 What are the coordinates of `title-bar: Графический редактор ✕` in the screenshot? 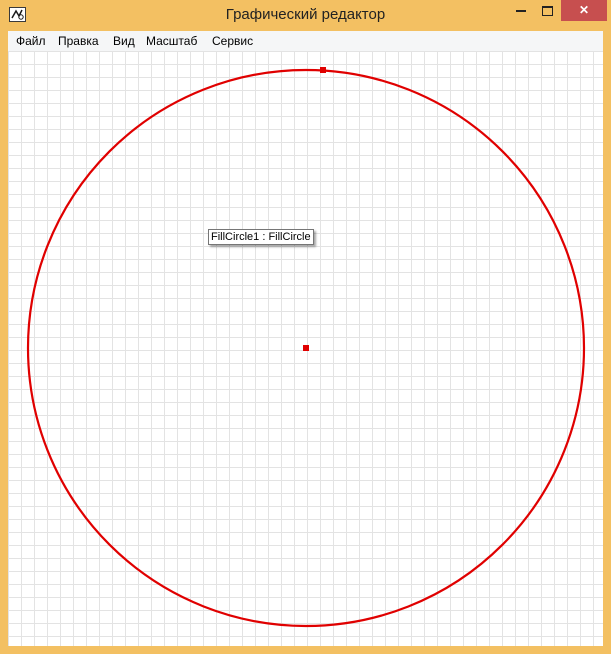 It's located at (305, 15).